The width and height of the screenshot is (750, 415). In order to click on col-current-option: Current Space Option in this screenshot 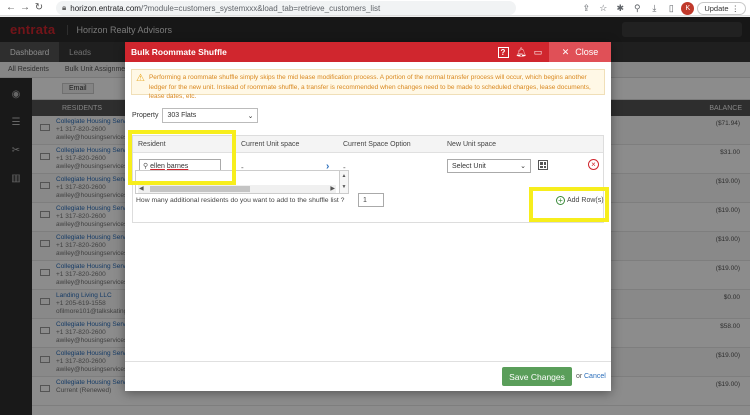, I will do `click(377, 144)`.